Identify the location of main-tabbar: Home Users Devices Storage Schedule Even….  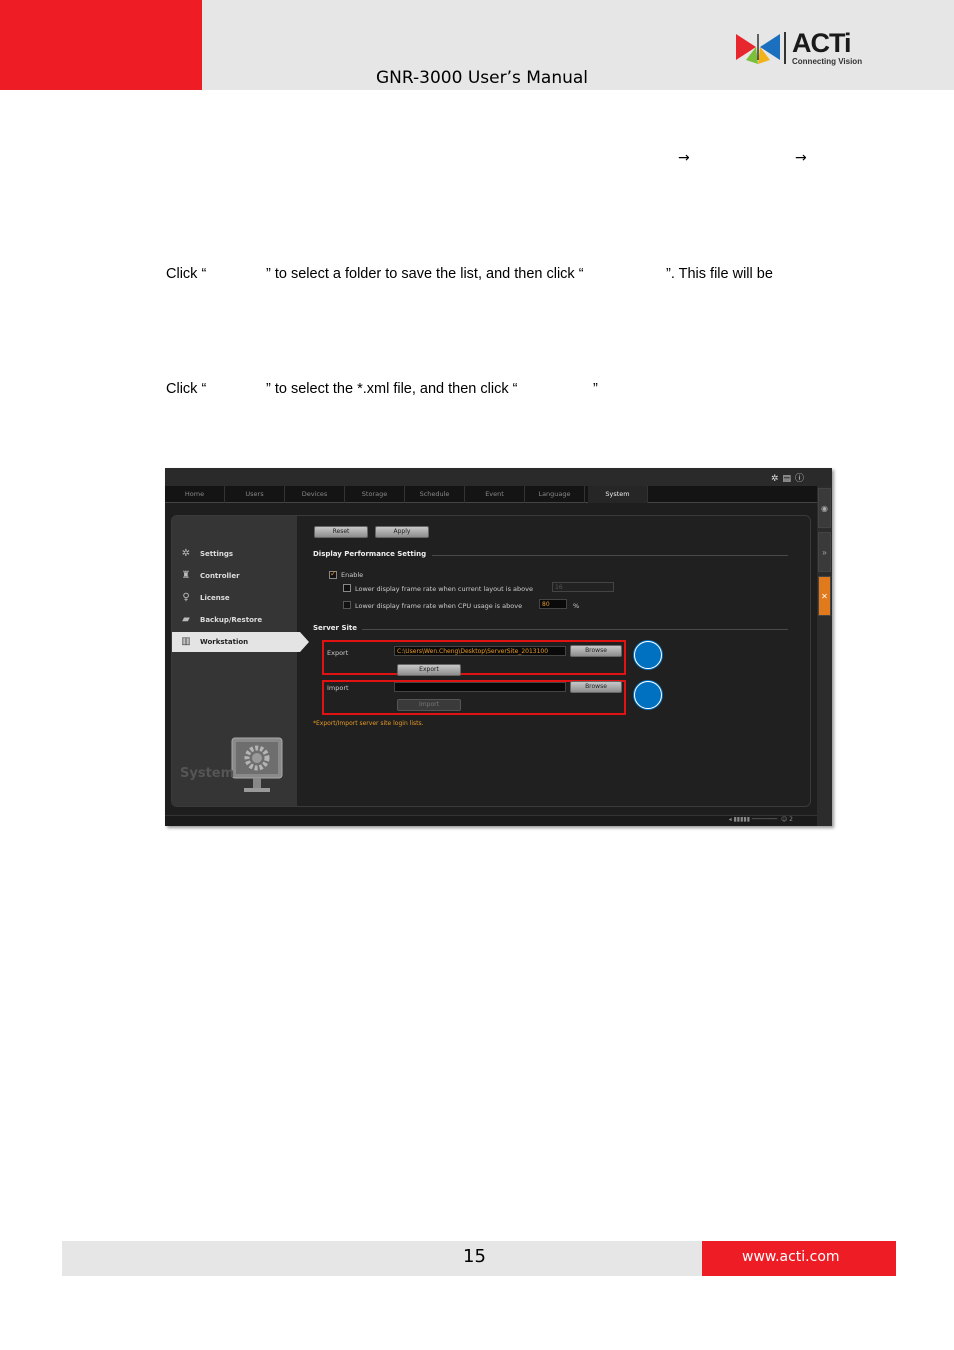
(491, 494).